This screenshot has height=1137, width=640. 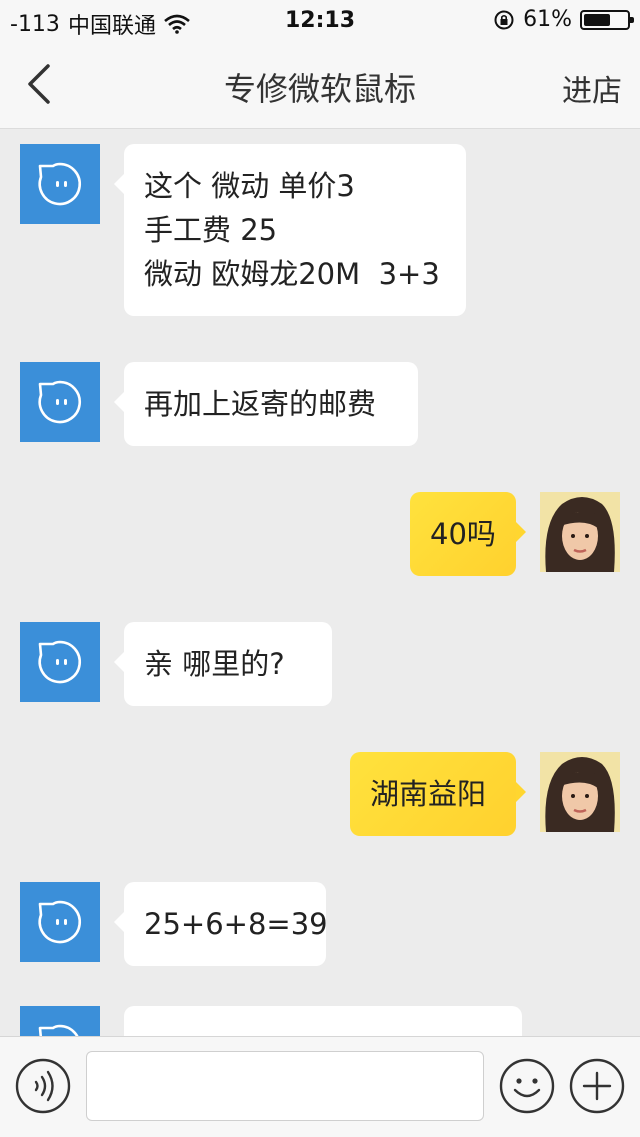 I want to click on status-right: 61%, so click(x=563, y=19).